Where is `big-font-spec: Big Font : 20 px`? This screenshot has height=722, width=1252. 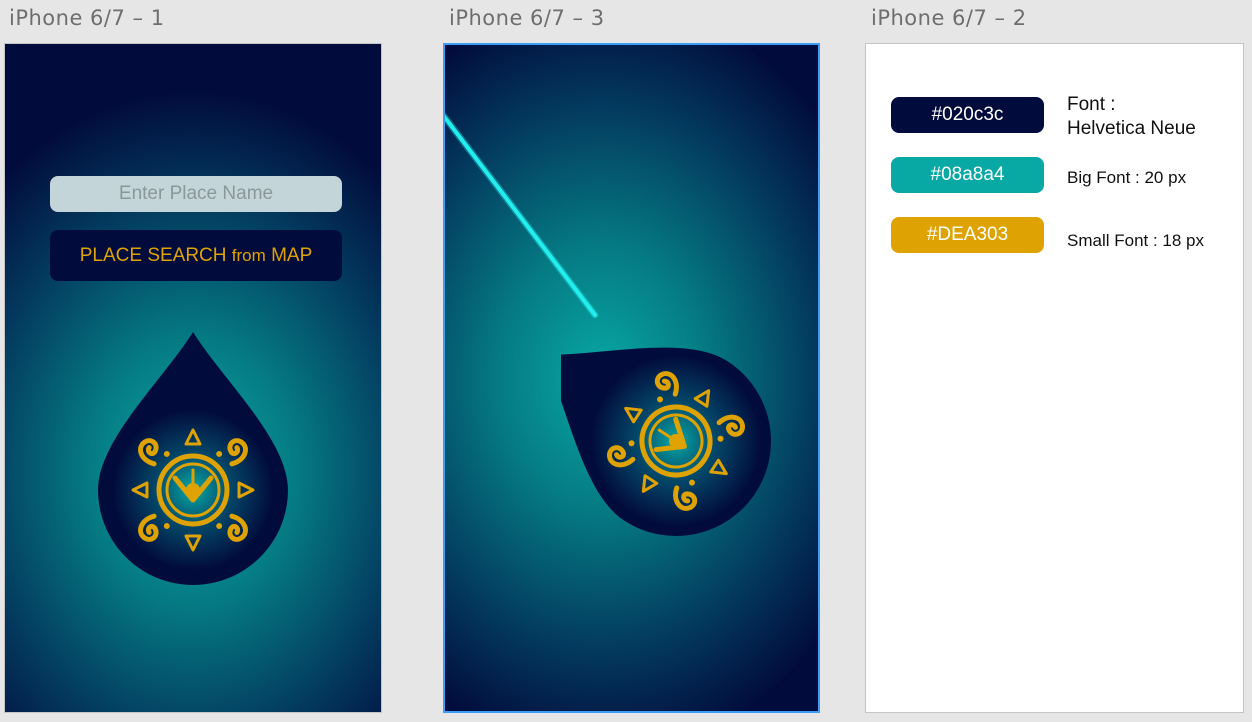
big-font-spec: Big Font : 20 px is located at coordinates (1127, 177).